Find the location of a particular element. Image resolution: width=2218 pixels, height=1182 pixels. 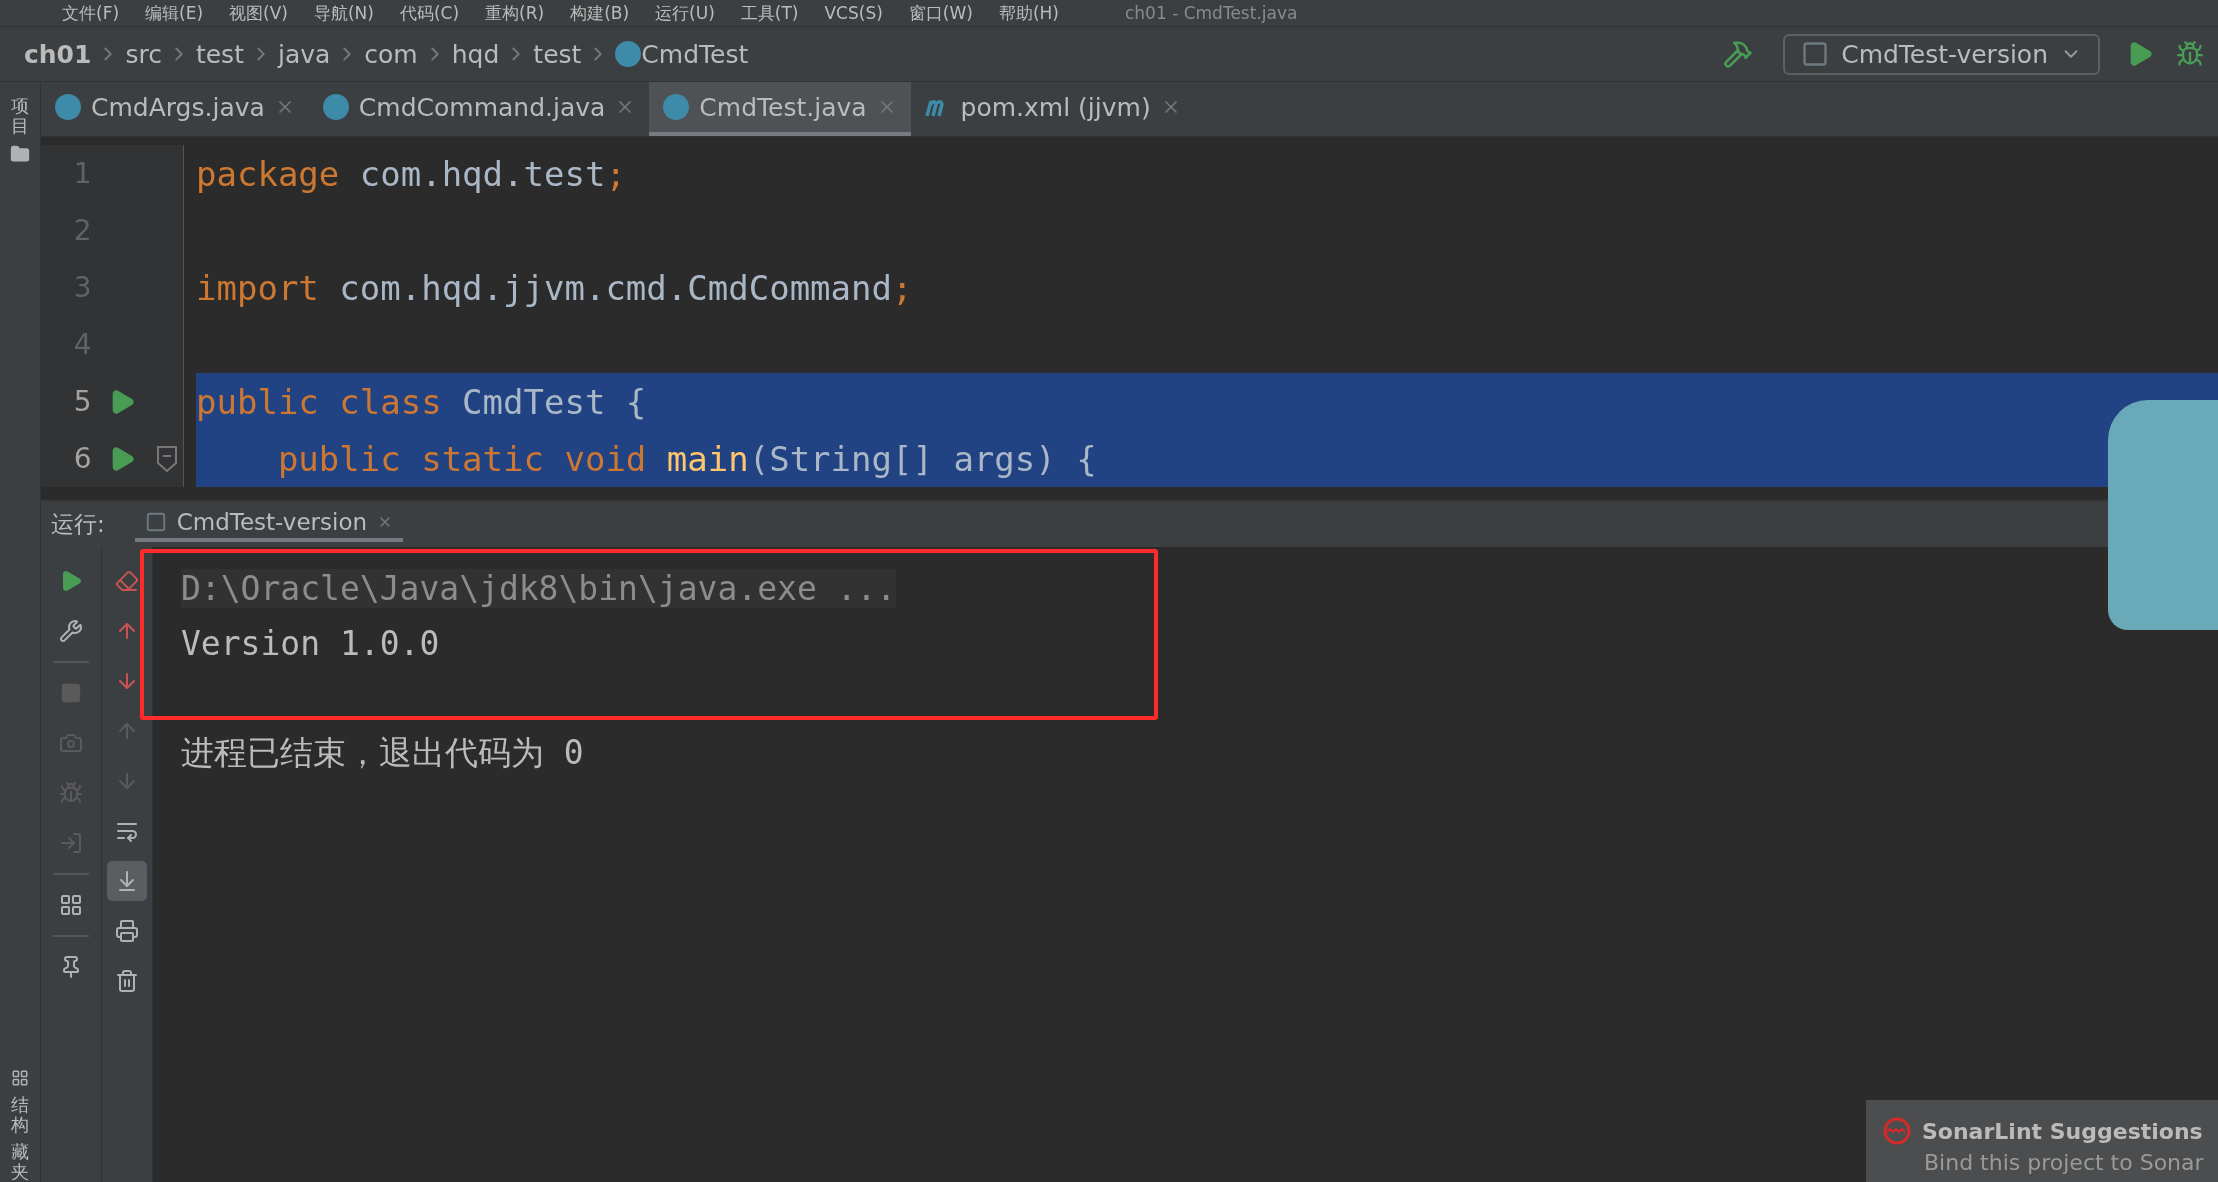

tab-label: CmdTest.java is located at coordinates (783, 107).